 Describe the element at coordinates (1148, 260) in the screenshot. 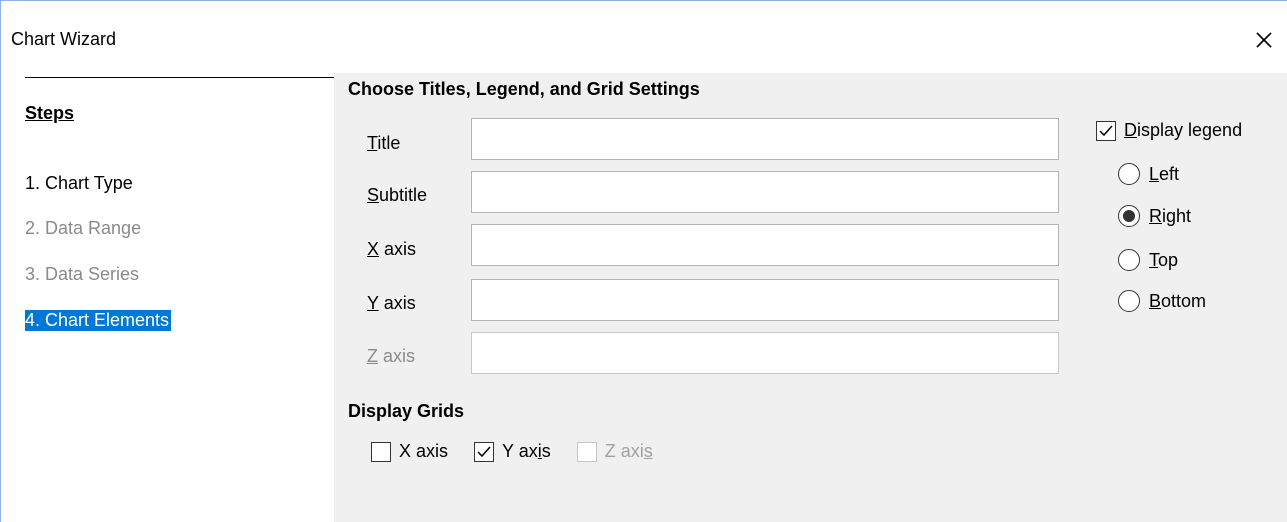

I see `legend-top-radio: Top` at that location.